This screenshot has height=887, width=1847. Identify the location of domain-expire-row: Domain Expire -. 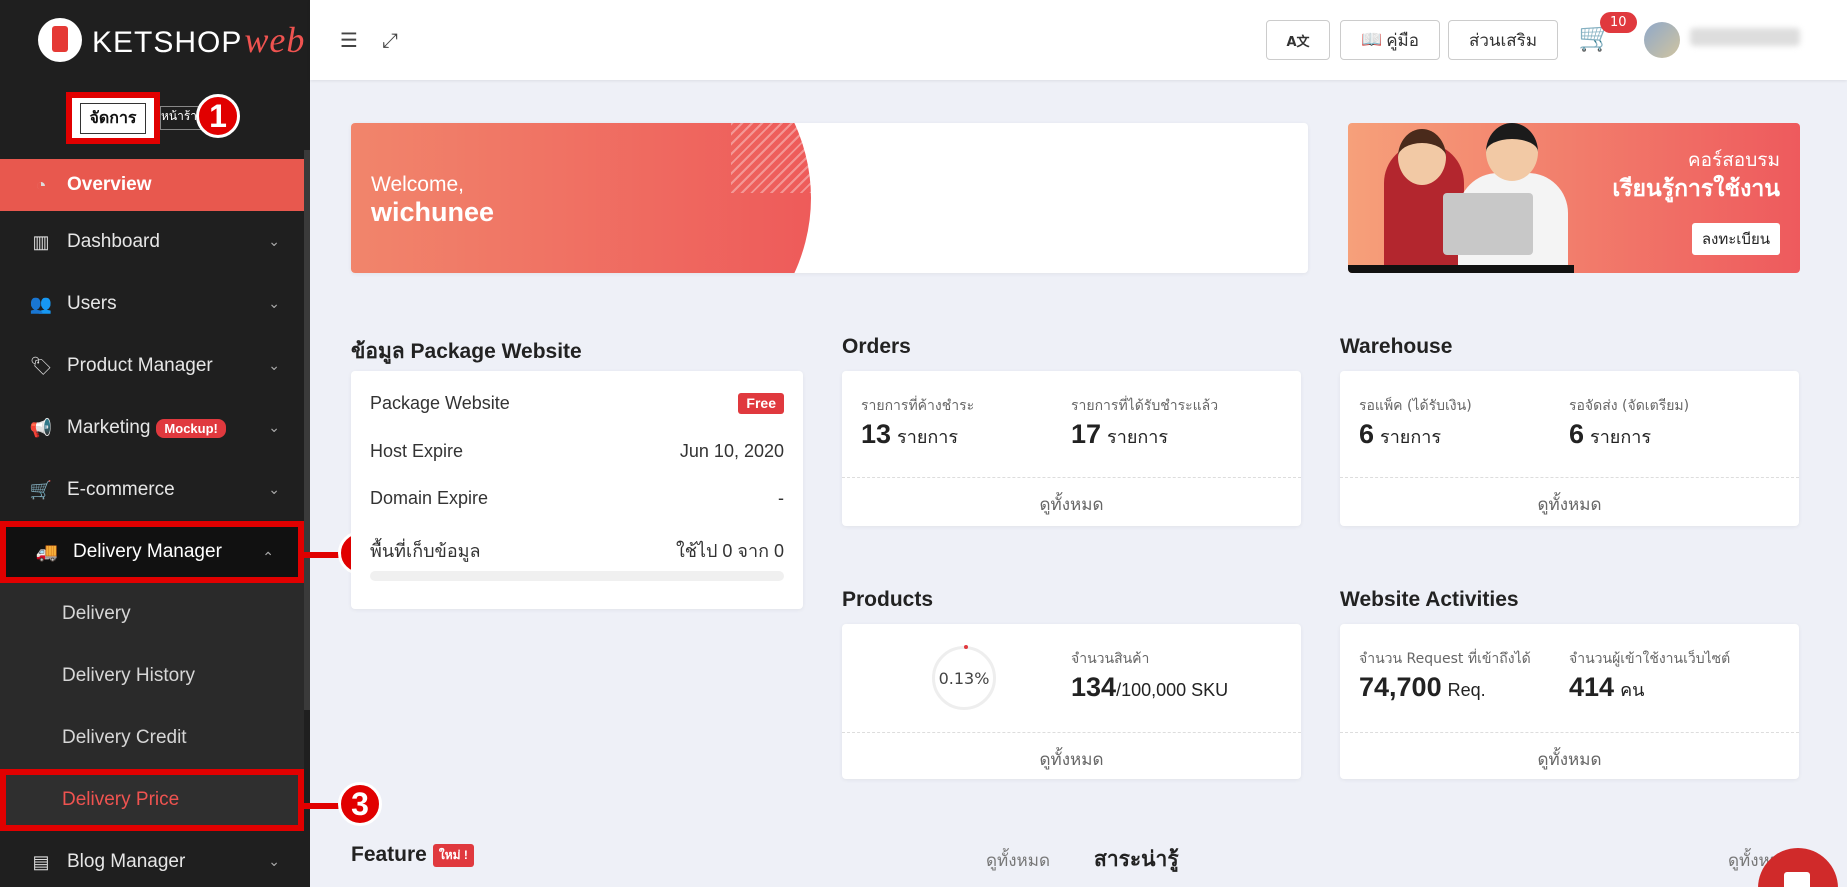
(577, 498).